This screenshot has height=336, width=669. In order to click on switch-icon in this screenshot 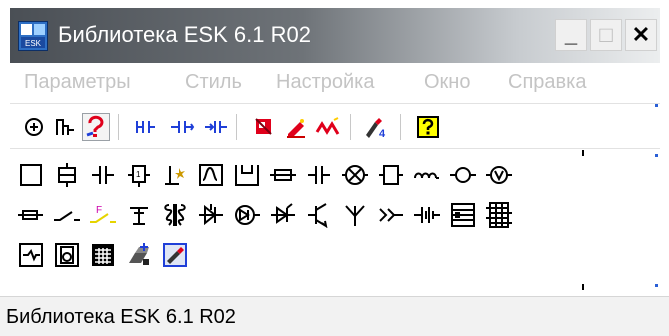, I will do `click(67, 215)`.